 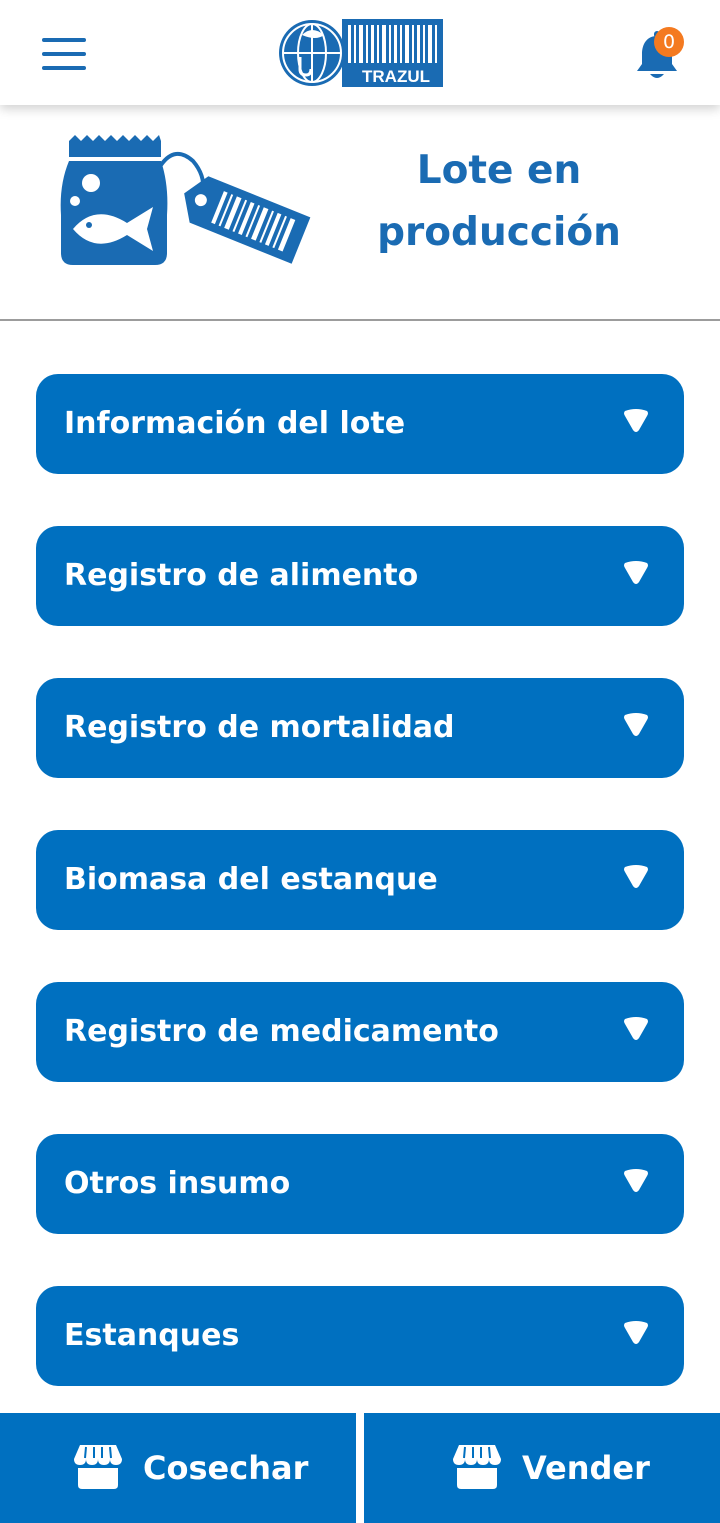 What do you see at coordinates (669, 42) in the screenshot?
I see `notification-count-badge: 0` at bounding box center [669, 42].